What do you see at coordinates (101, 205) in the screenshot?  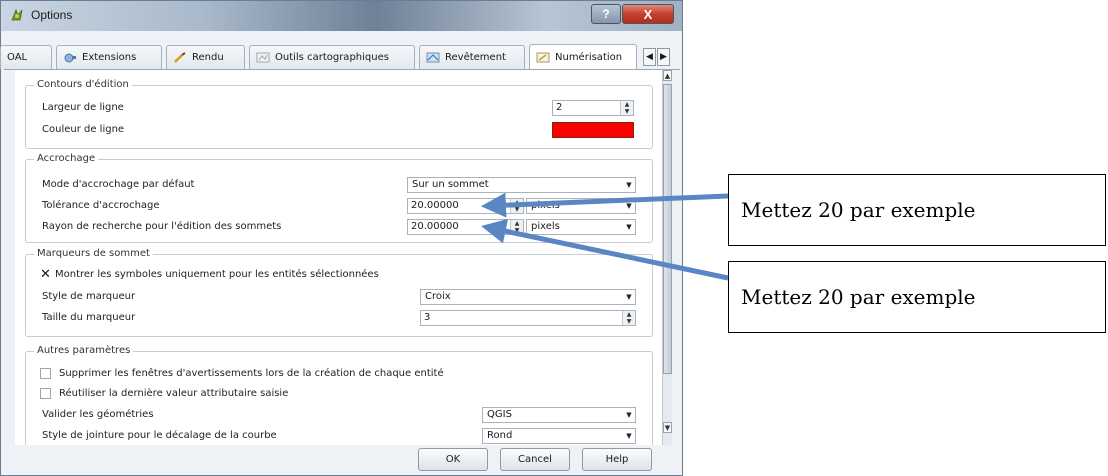 I see `snap-tolerance-label: Tolérance d'accrochage` at bounding box center [101, 205].